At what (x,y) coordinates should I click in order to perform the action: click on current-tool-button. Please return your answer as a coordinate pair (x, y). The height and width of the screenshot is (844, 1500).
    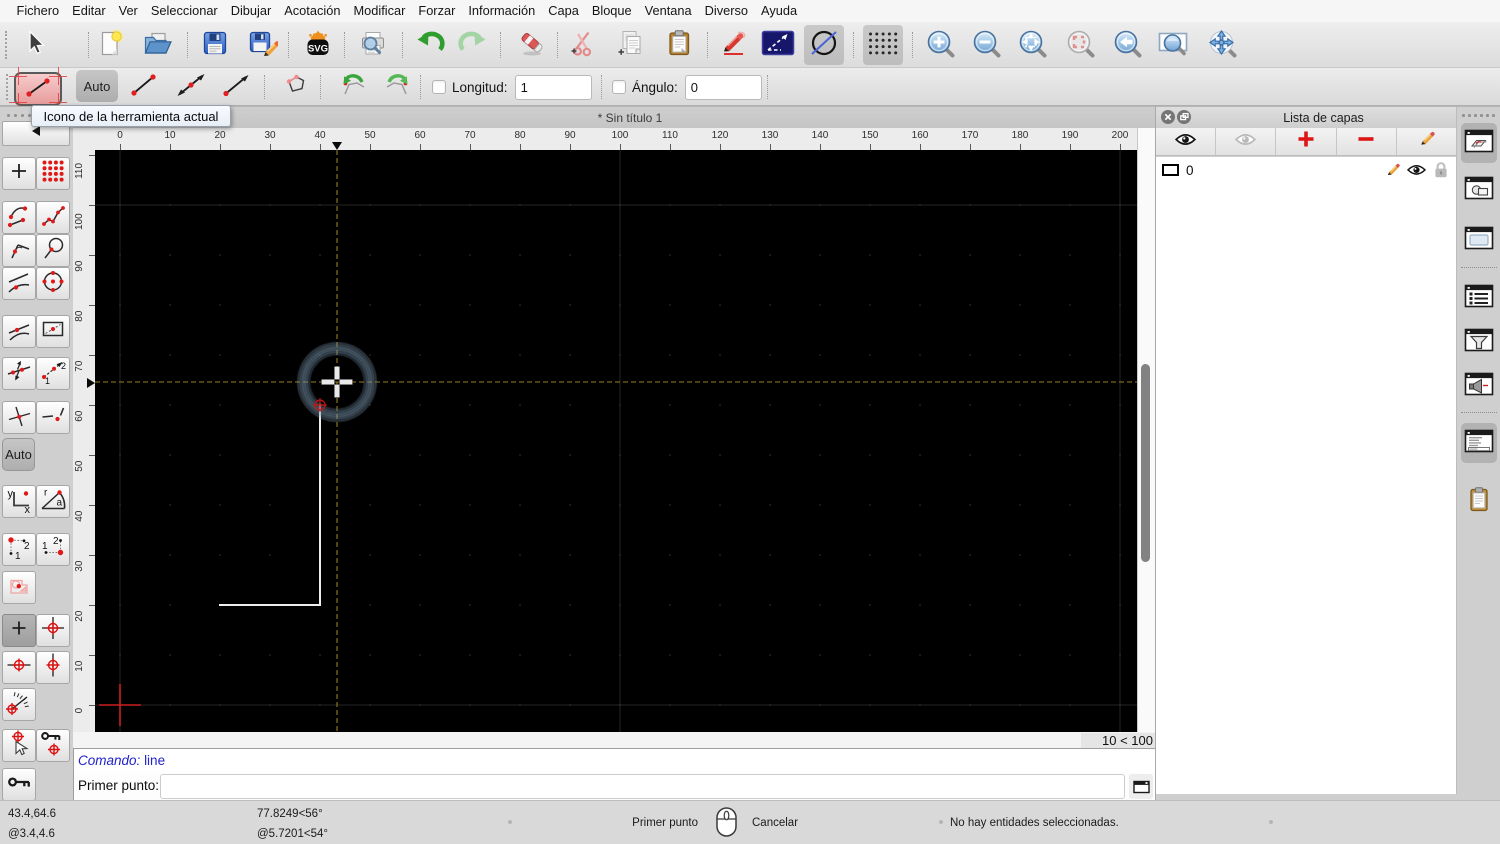
    Looking at the image, I should click on (38, 89).